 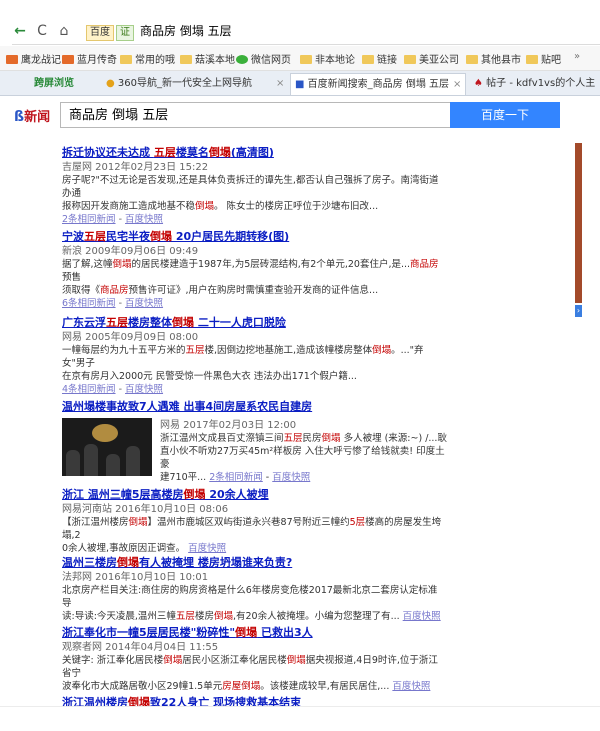 I want to click on result-title: 温州三楼房倒塌有人被掩埋 楼房坍塌谁来负责?, so click(x=252, y=563).